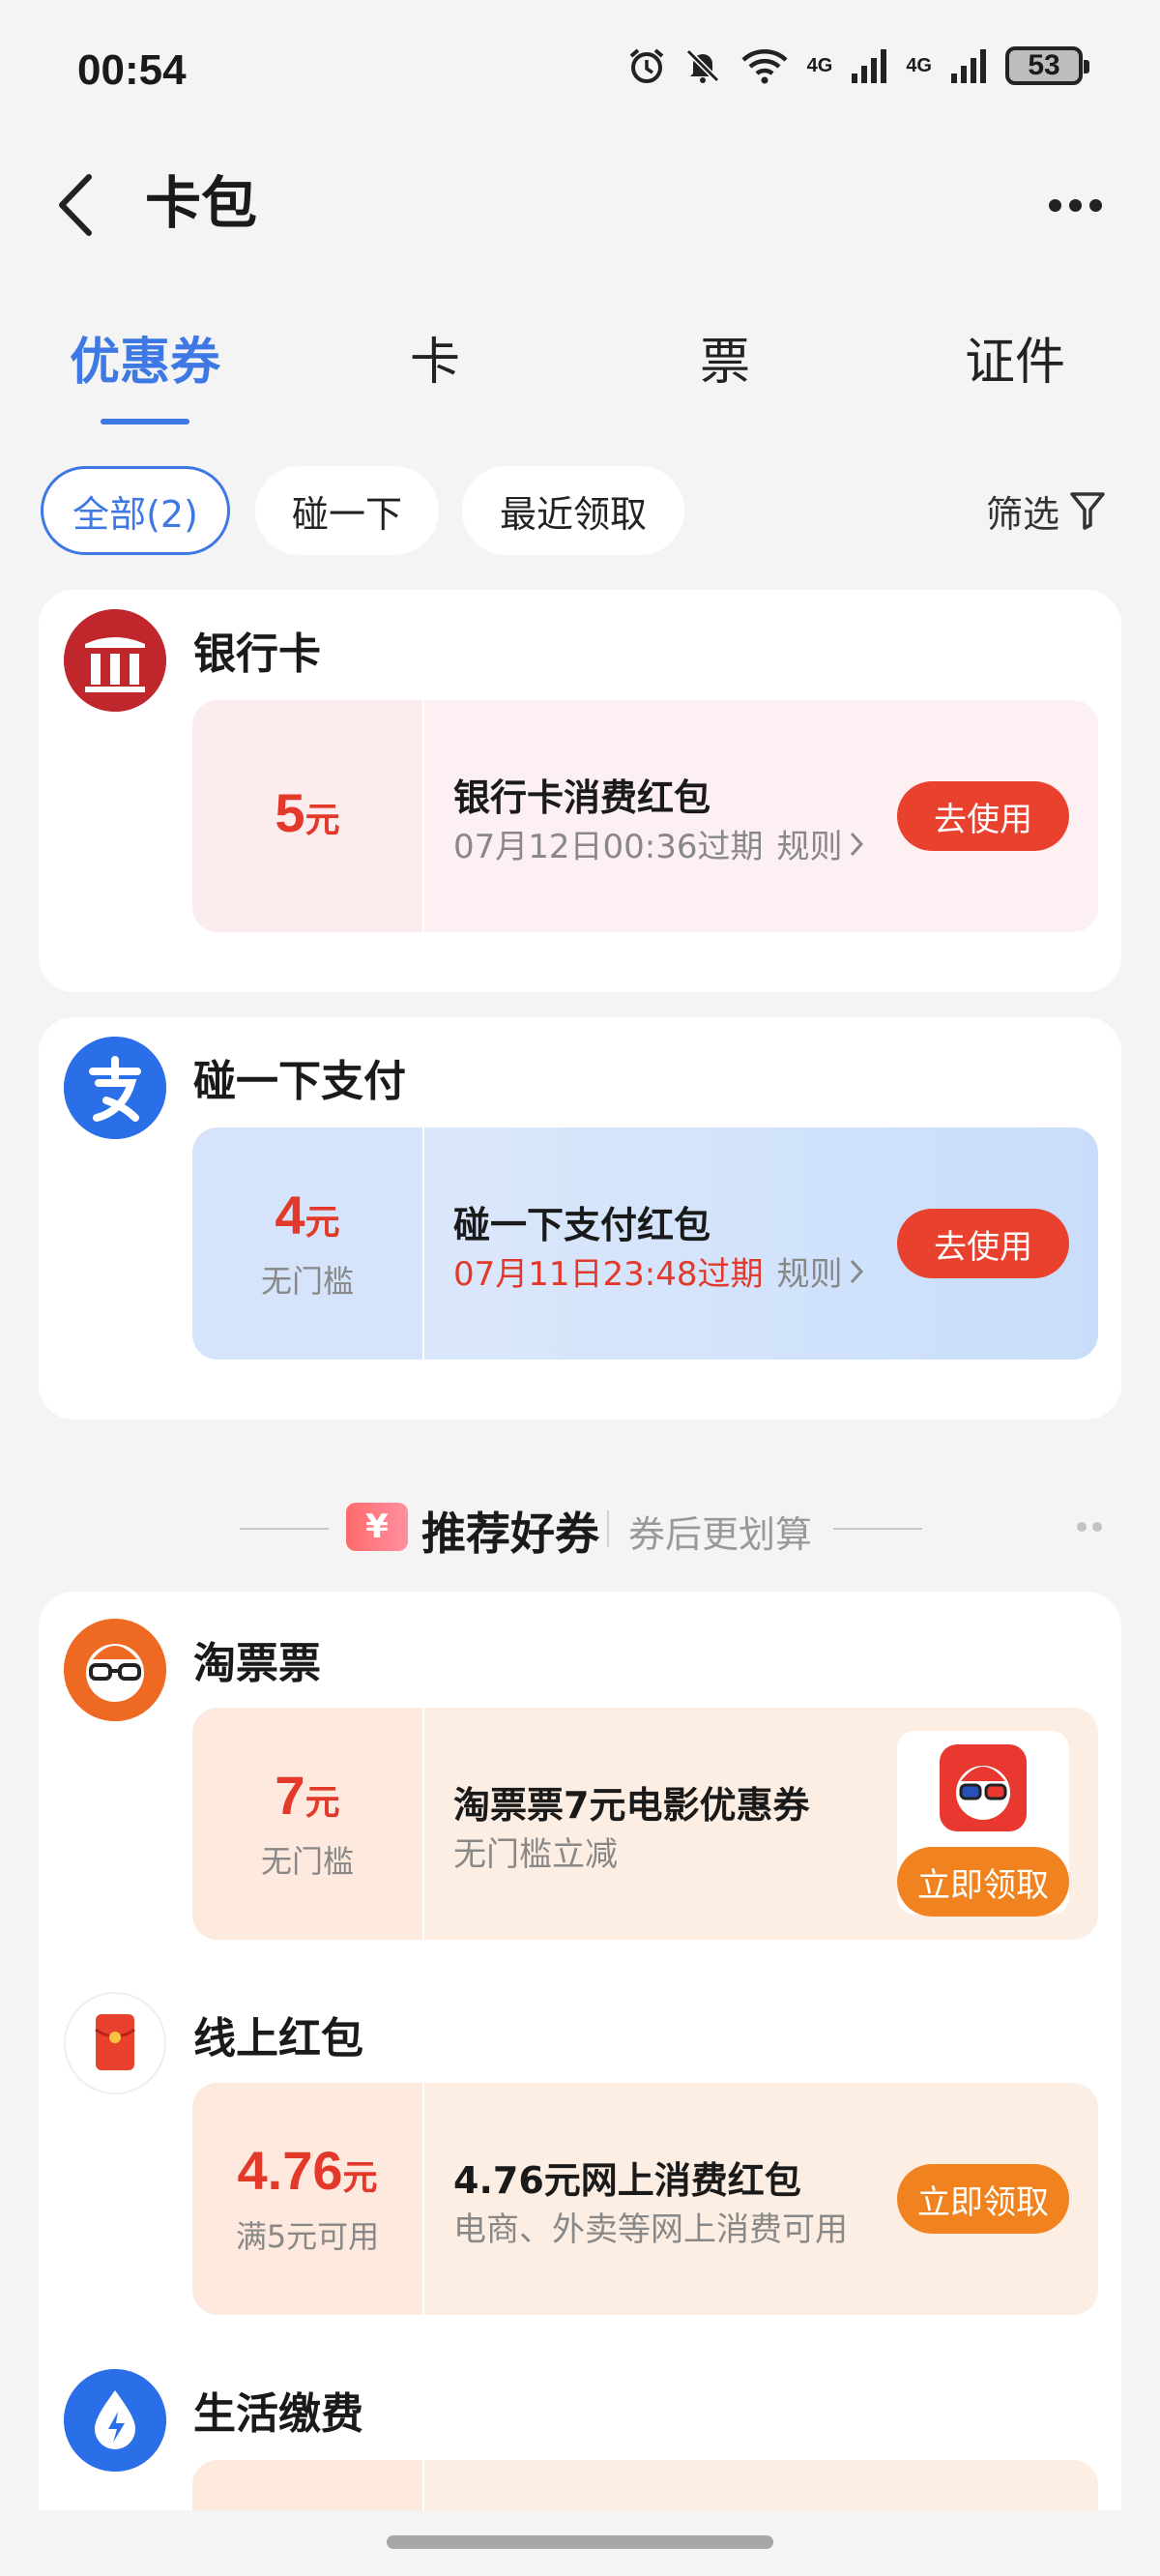  I want to click on coupon-value-panel: 5元, so click(307, 816).